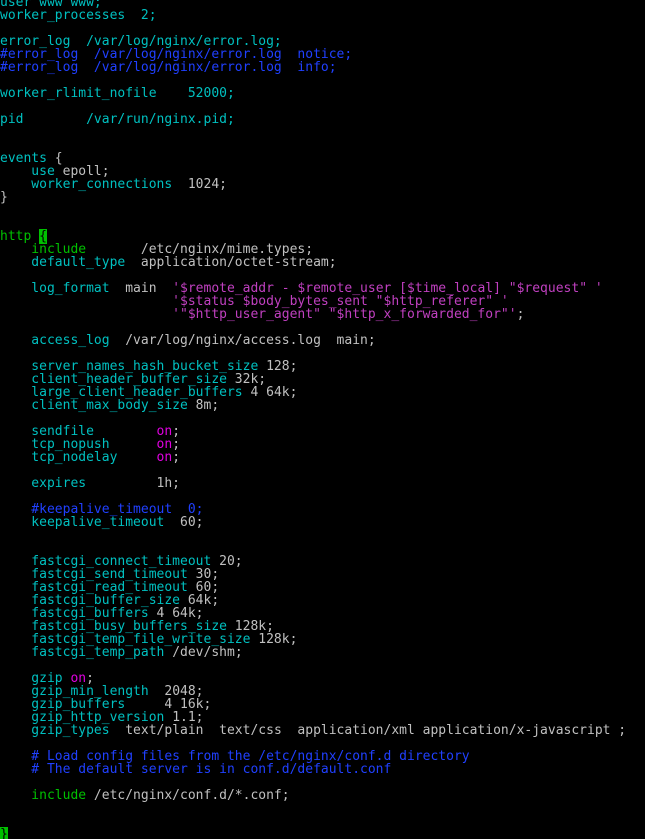 The image size is (645, 839). What do you see at coordinates (117, 93) in the screenshot?
I see `code-token: worker_rlimit_nofile 52000;` at bounding box center [117, 93].